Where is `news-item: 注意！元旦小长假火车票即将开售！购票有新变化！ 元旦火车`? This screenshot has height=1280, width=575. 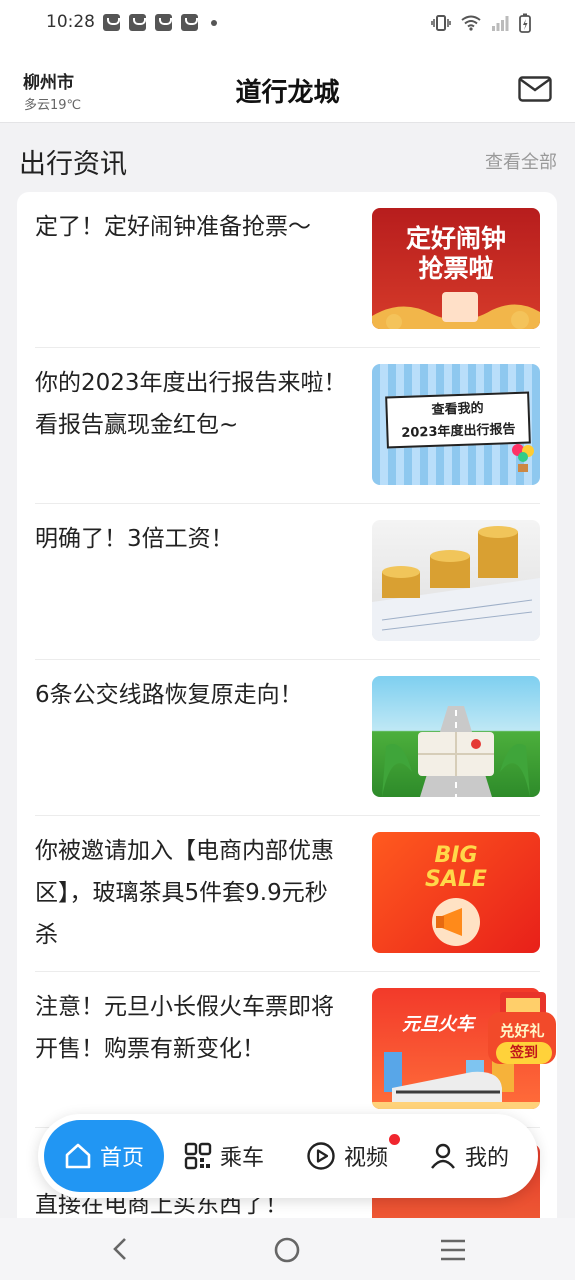 news-item: 注意！元旦小长假火车票即将开售！购票有新变化！ 元旦火车 is located at coordinates (287, 1050).